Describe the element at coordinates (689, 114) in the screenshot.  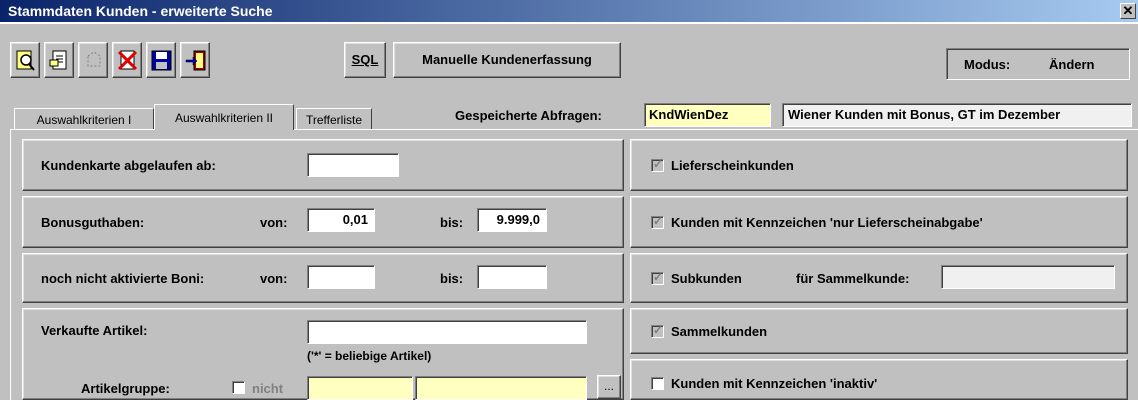
I see `saved-query-code: KndWienDez` at that location.